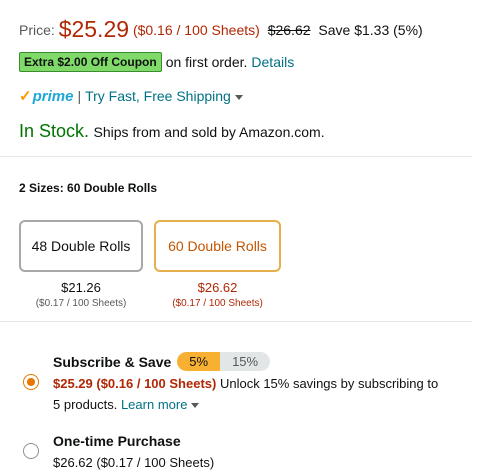  I want to click on subscribe-price: $25.29 ($0.16 / 100 Sheets), so click(135, 383).